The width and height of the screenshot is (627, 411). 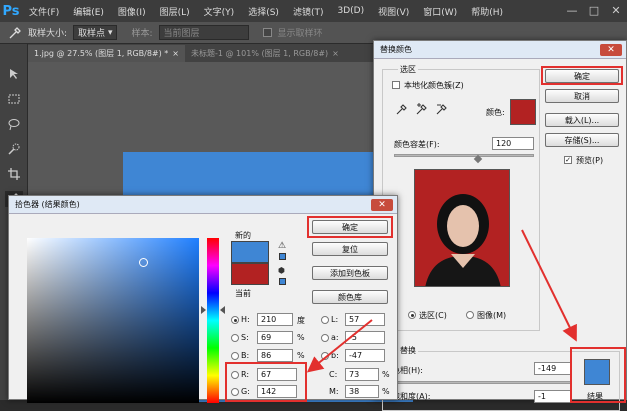 I want to click on menu-file: 文件(F), so click(x=44, y=11).